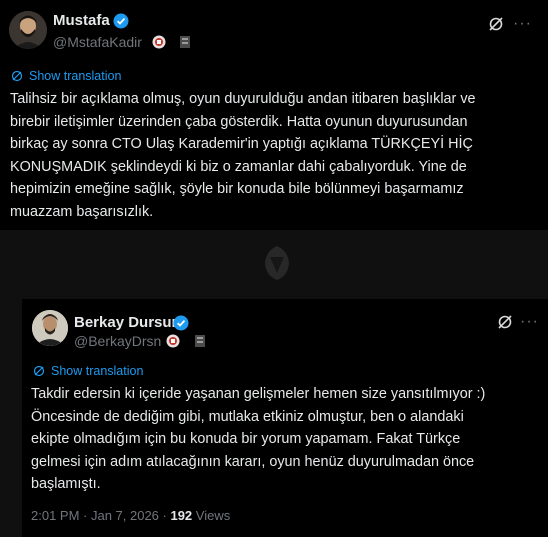 This screenshot has width=548, height=537. I want to click on tweet-meta: 2:01 PM · Jan 7, 2026 · 192 Views, so click(130, 515).